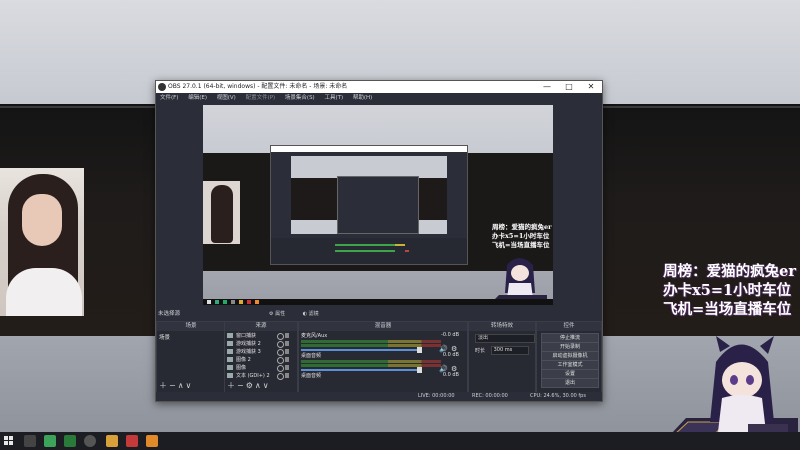  Describe the element at coordinates (152, 441) in the screenshot. I see `app-icon-orange` at that location.